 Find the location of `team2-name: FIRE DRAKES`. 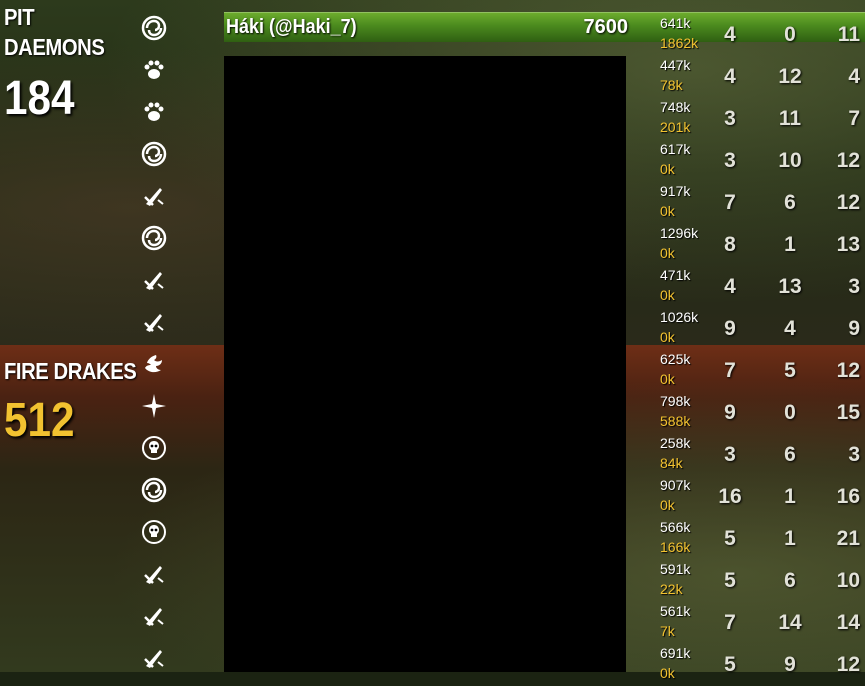

team2-name: FIRE DRAKES is located at coordinates (70, 371).